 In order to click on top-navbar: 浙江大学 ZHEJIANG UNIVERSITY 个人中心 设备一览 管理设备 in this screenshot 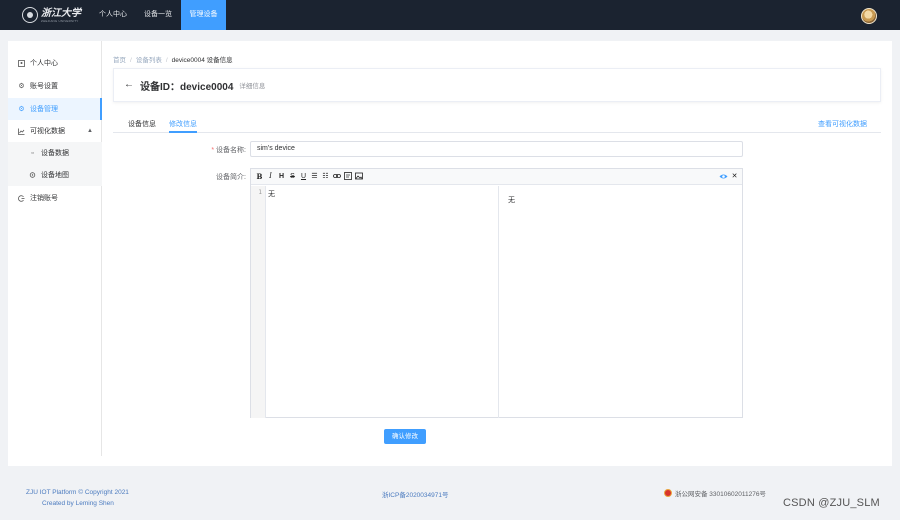, I will do `click(450, 15)`.